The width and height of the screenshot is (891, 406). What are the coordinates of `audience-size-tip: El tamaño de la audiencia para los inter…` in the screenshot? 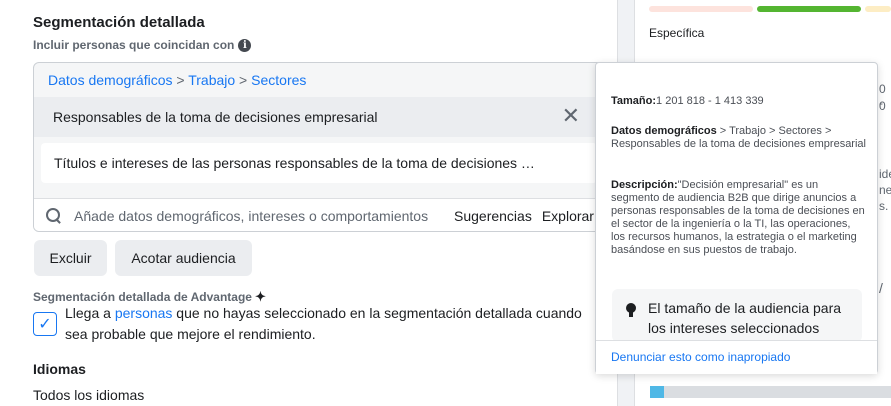 It's located at (737, 315).